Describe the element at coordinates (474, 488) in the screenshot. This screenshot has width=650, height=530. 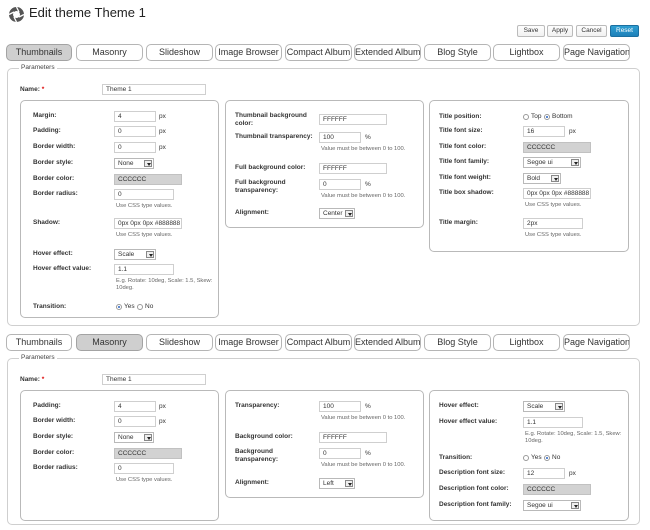
I see `desc-font-color-label: Description font color:` at that location.